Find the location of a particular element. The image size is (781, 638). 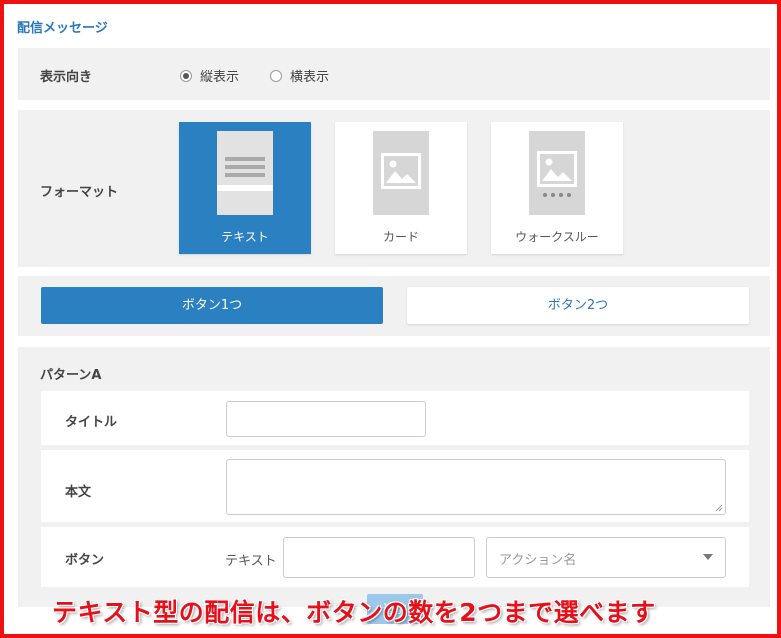

radio-portrait-indicator is located at coordinates (186, 75).